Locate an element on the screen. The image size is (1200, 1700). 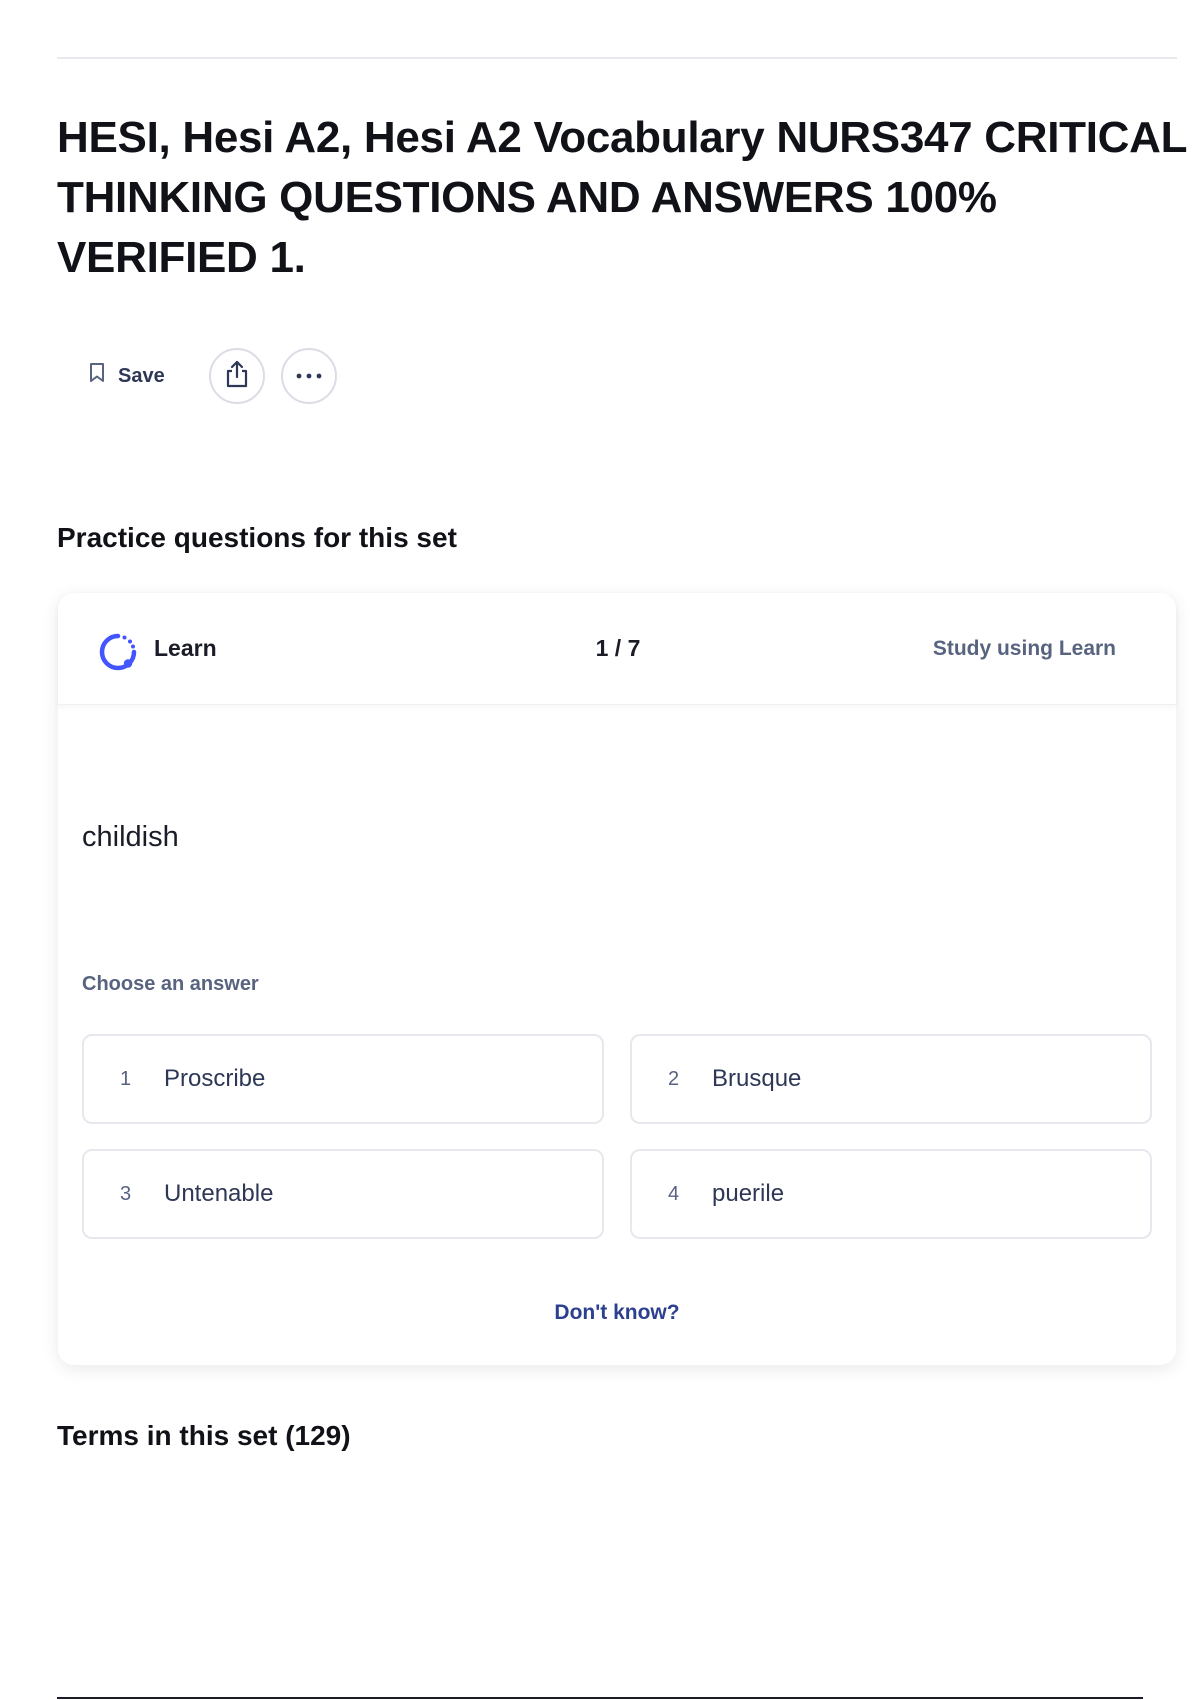
save-button: Save is located at coordinates (126, 376).